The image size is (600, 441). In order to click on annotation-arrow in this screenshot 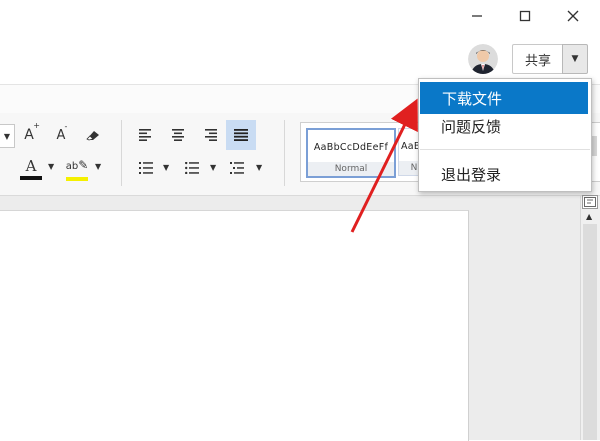, I will do `click(384, 165)`.